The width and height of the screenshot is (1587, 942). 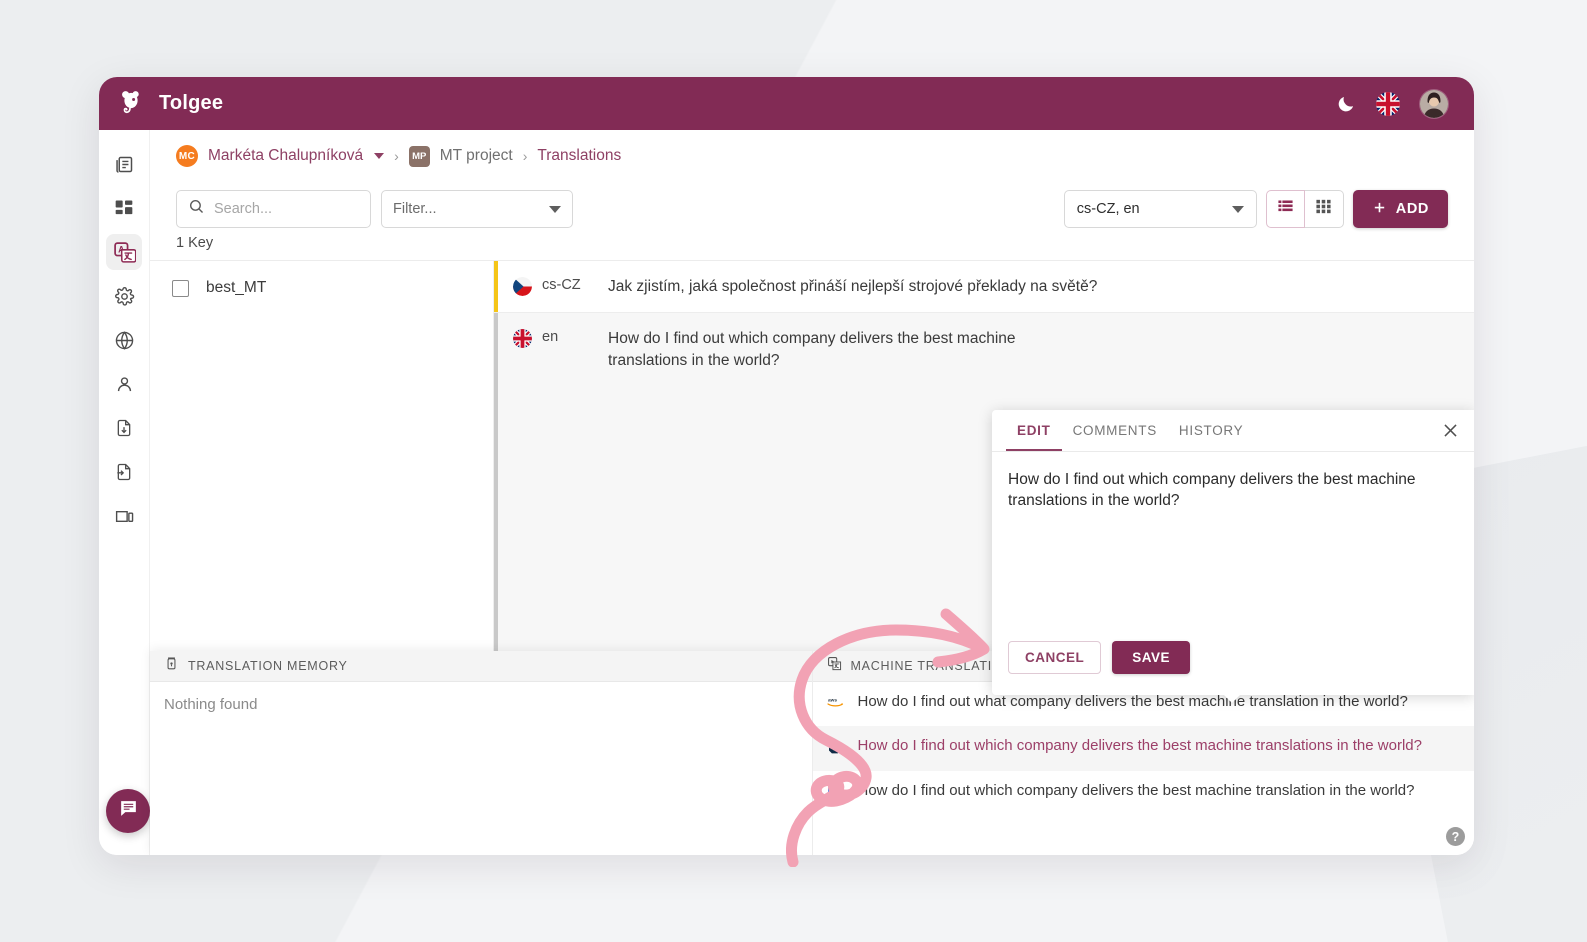 What do you see at coordinates (836, 794) in the screenshot?
I see `google-translate-icon: G` at bounding box center [836, 794].